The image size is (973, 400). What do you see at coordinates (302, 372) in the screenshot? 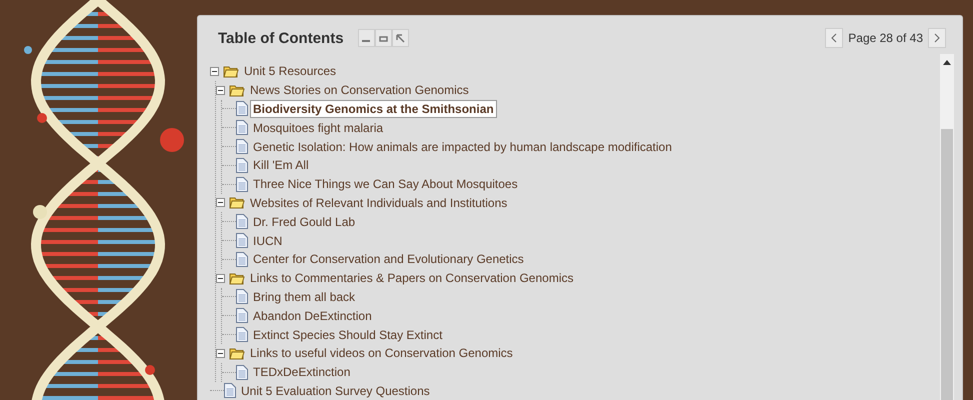
I see `tree-page-link: TEDxDeExtinction` at bounding box center [302, 372].